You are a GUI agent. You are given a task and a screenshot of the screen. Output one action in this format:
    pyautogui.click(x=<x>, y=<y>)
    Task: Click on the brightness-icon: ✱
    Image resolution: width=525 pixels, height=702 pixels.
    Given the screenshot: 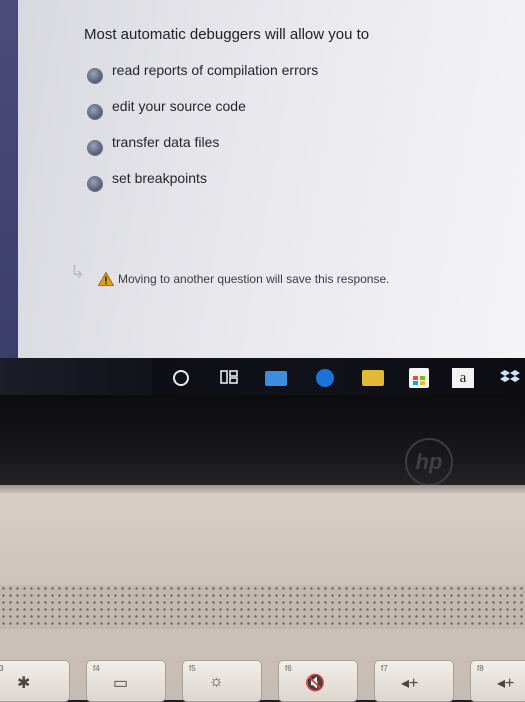 What is the action you would take?
    pyautogui.click(x=24, y=683)
    